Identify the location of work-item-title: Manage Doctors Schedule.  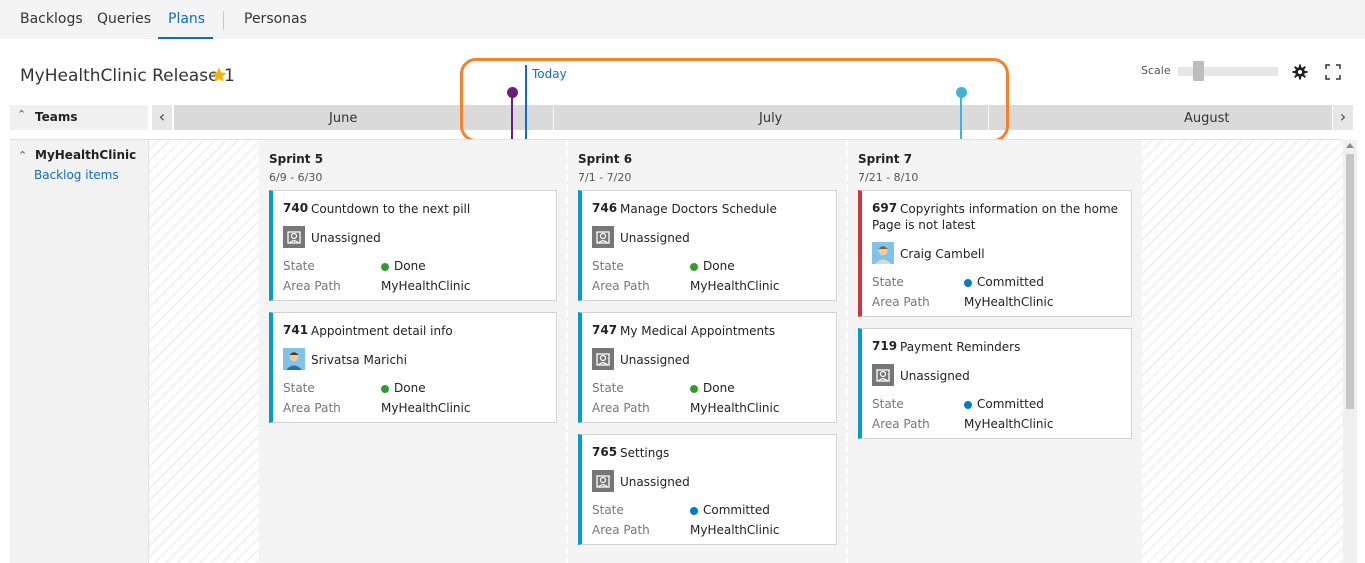
(698, 209).